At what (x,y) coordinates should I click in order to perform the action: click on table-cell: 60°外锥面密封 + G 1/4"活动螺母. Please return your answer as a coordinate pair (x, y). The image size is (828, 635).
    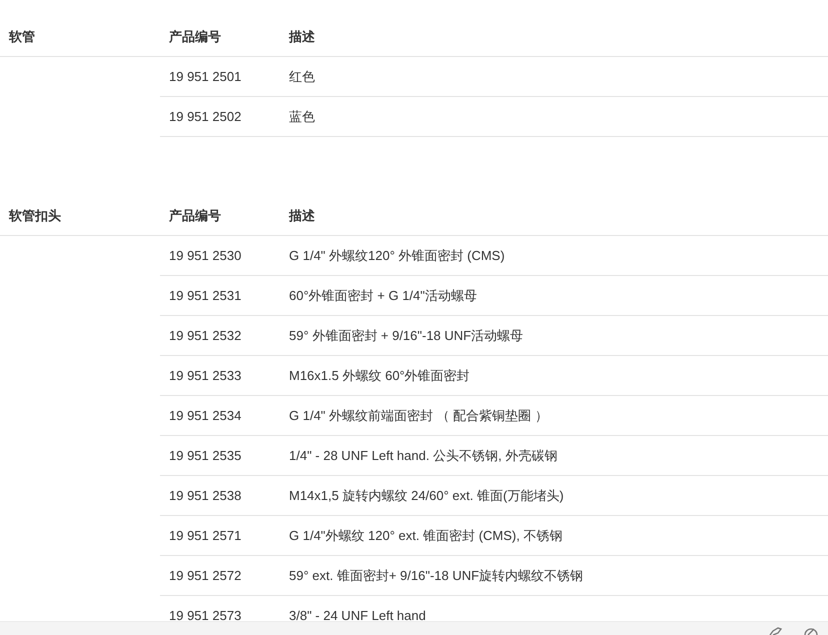
    Looking at the image, I should click on (383, 295).